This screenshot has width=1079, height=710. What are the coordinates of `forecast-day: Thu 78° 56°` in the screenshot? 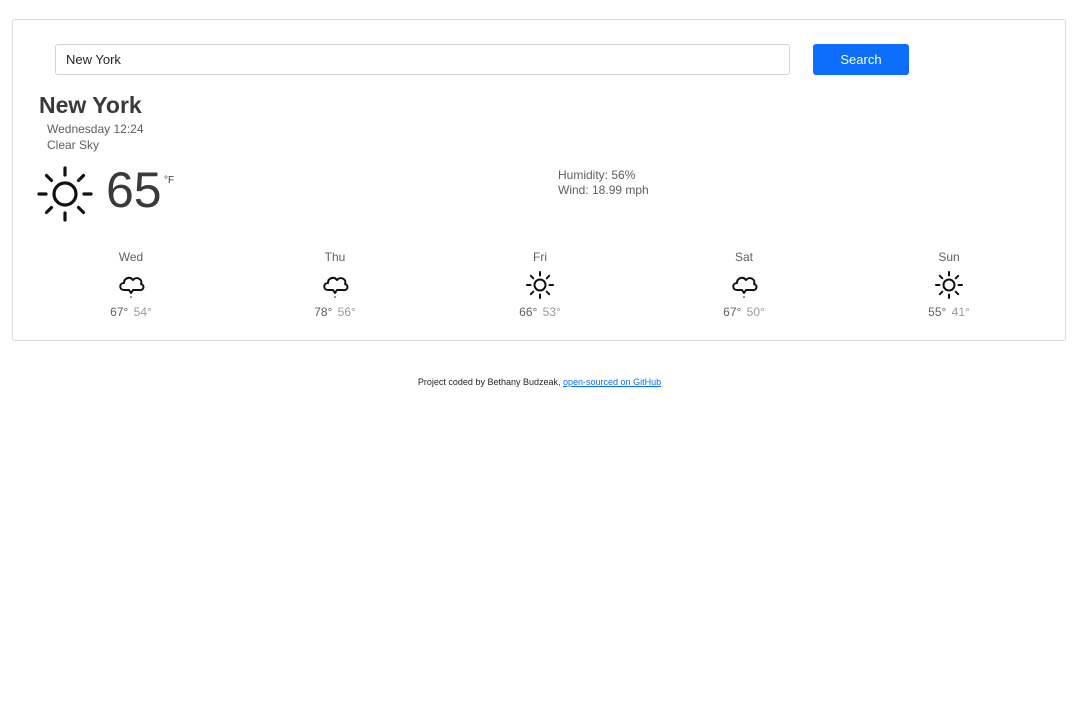 It's located at (335, 284).